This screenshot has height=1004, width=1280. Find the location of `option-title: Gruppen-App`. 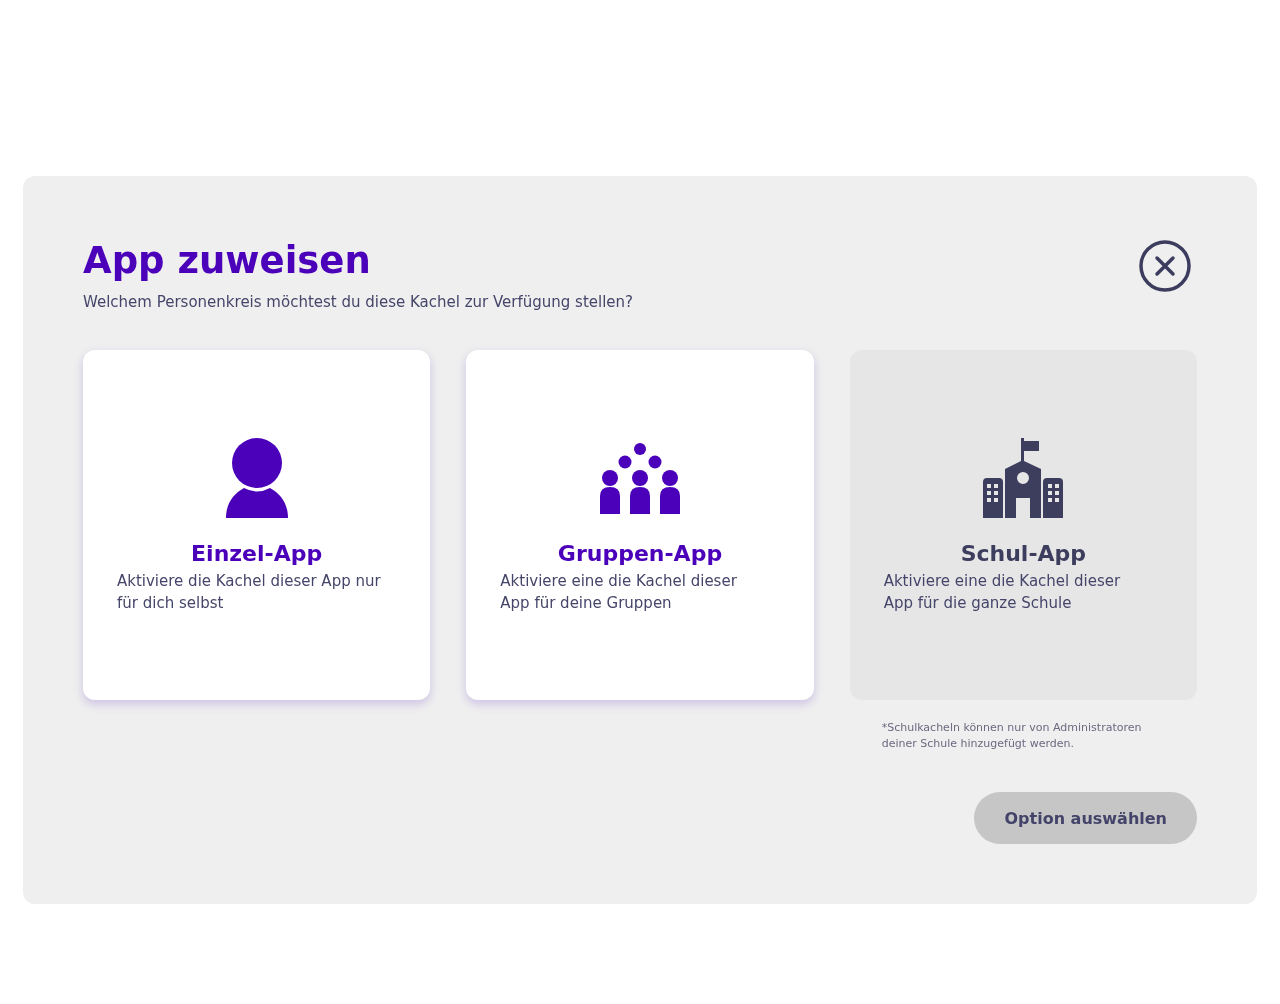

option-title: Gruppen-App is located at coordinates (640, 554).